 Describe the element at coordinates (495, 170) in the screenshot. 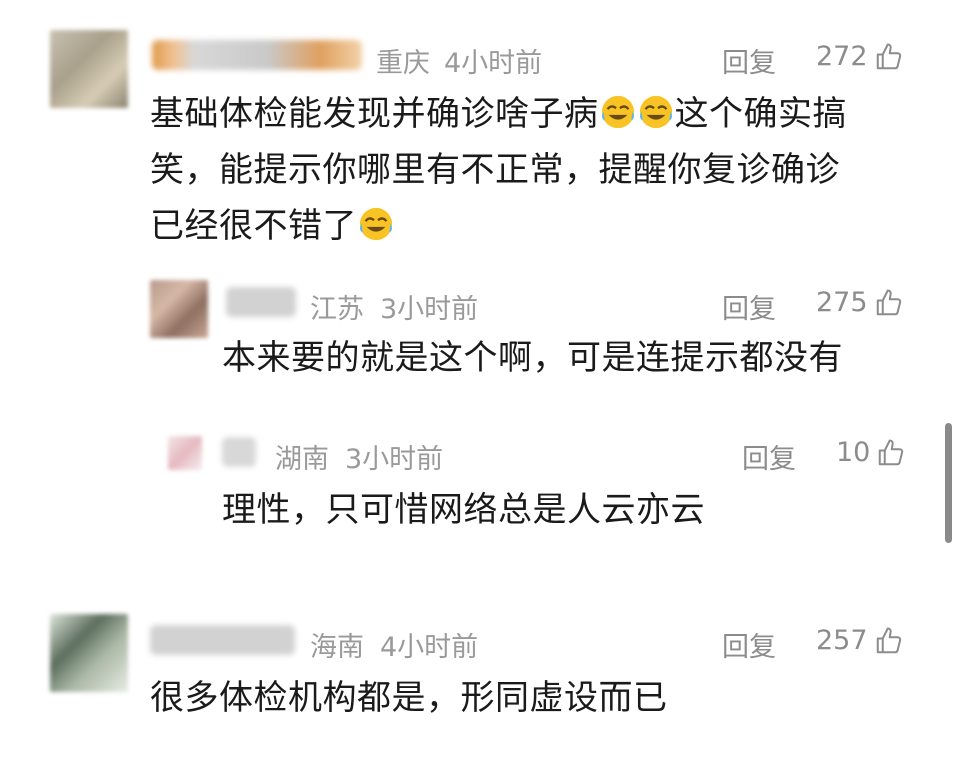

I see `comment-line: 笑，能提示你哪里有不正常，提醒你复诊确诊` at that location.